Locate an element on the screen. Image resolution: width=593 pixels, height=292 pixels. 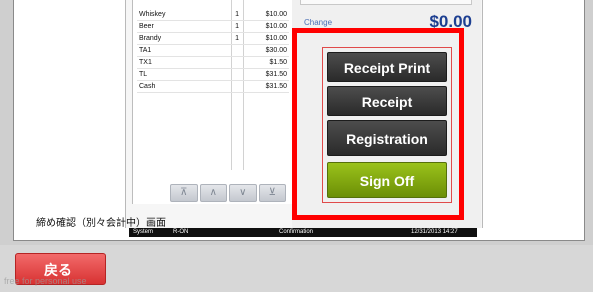
list-item: Whiskey 1 $10.00 is located at coordinates (213, 15).